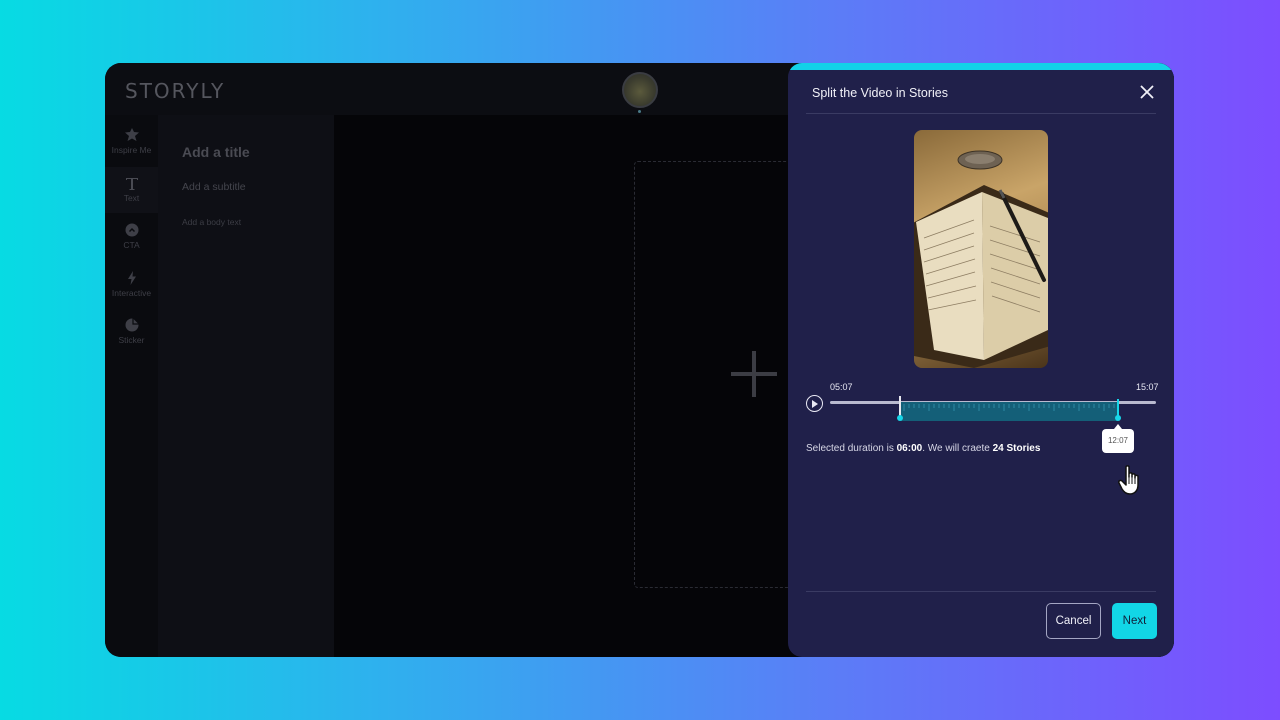 This screenshot has width=1280, height=720. I want to click on next-button: Next, so click(1134, 621).